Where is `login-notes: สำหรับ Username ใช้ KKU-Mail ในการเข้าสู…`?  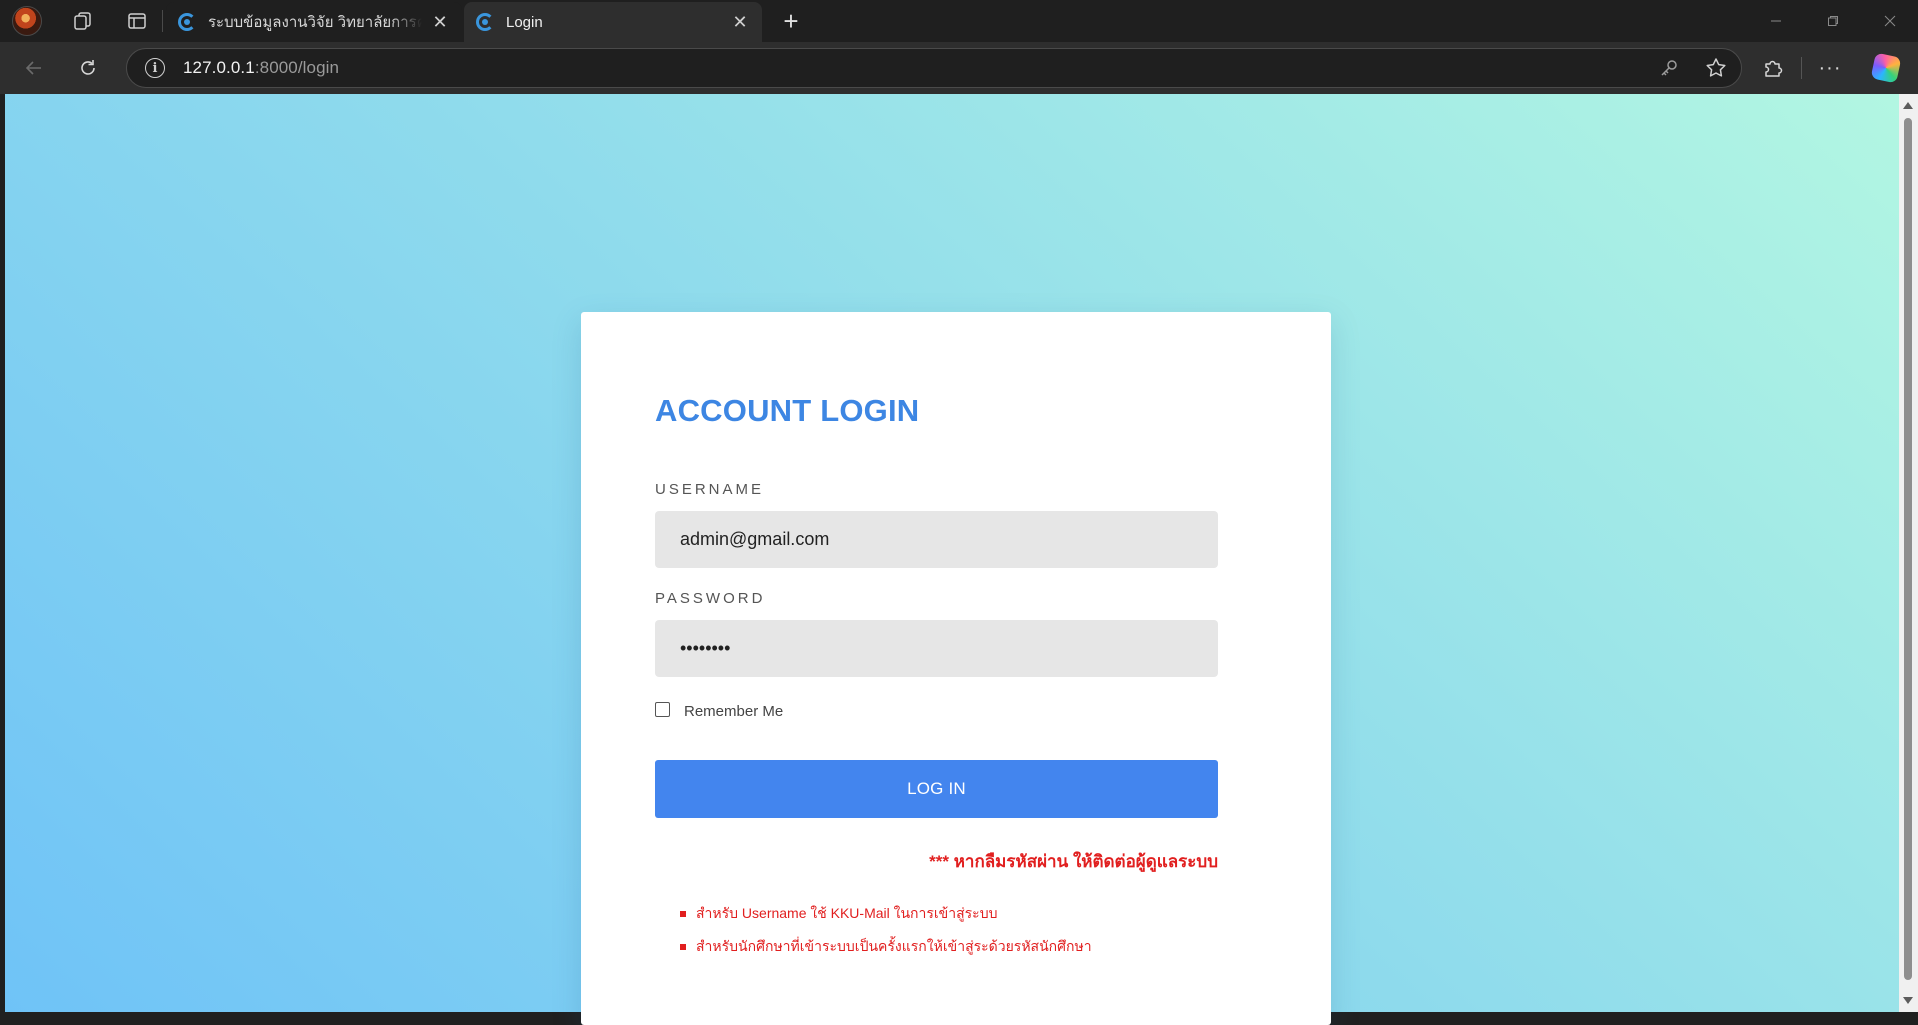 login-notes: สำหรับ Username ใช้ KKU-Mail ในการเข้าสู… is located at coordinates (936, 930).